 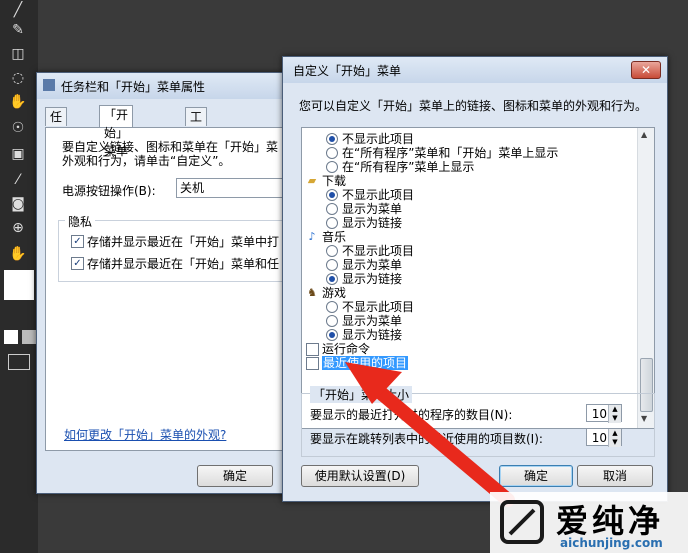 What do you see at coordinates (18, 228) in the screenshot?
I see `zoom-tool-icon: ⊕` at bounding box center [18, 228].